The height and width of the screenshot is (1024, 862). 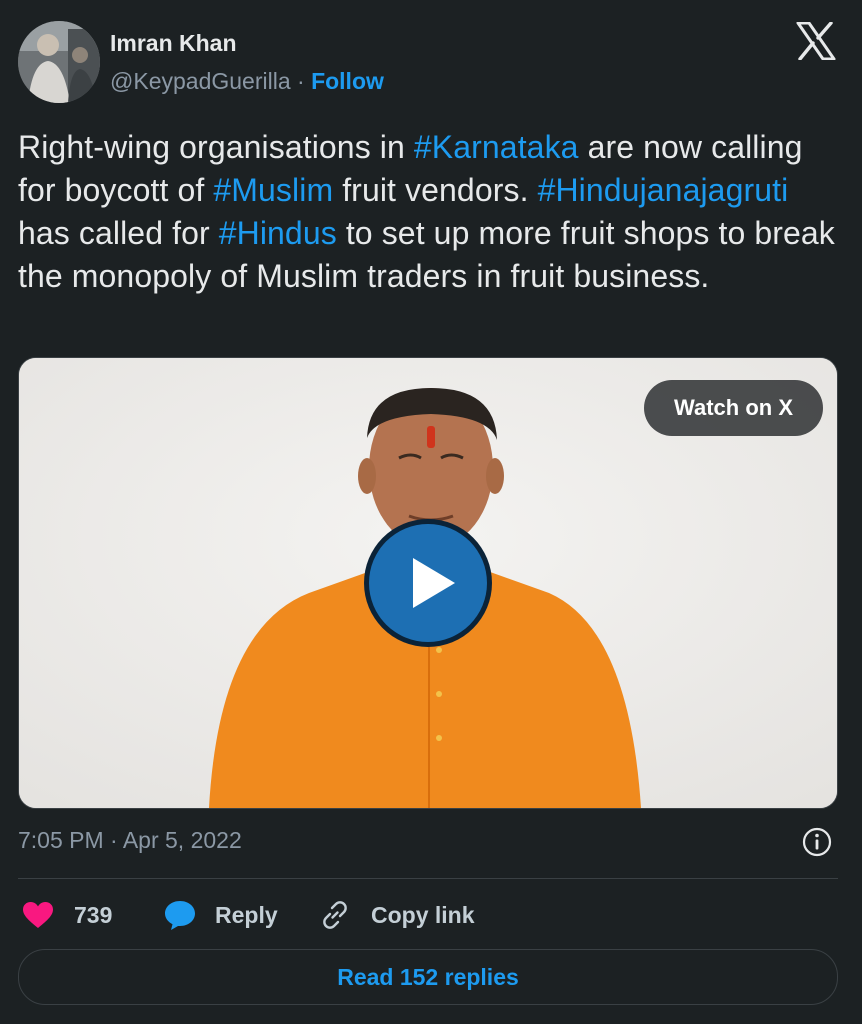 What do you see at coordinates (733, 408) in the screenshot?
I see `watch-on-x-button: Watch on X` at bounding box center [733, 408].